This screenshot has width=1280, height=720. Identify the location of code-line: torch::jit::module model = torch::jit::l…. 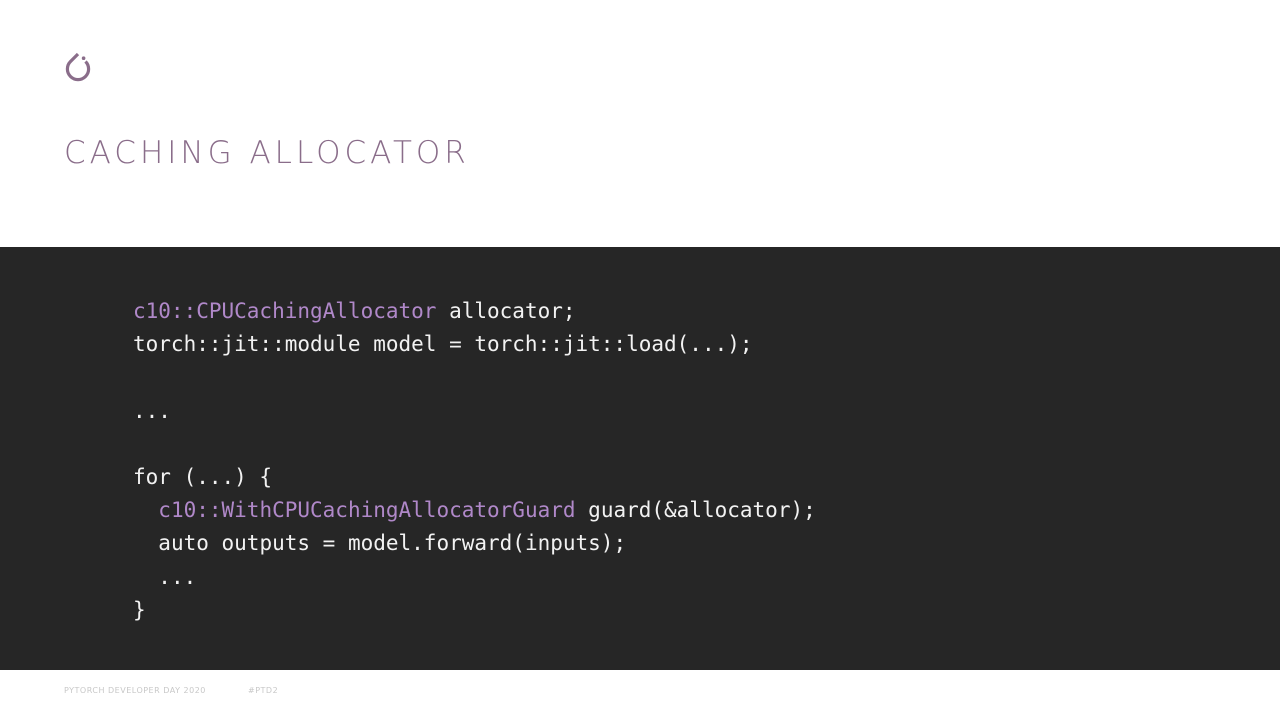
(443, 344).